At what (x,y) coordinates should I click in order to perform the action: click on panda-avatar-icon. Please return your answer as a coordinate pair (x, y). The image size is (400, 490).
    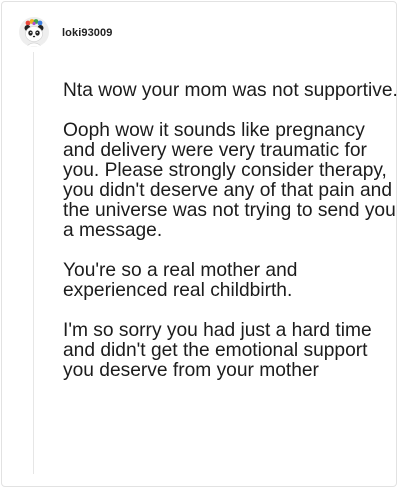
    Looking at the image, I should click on (34, 32).